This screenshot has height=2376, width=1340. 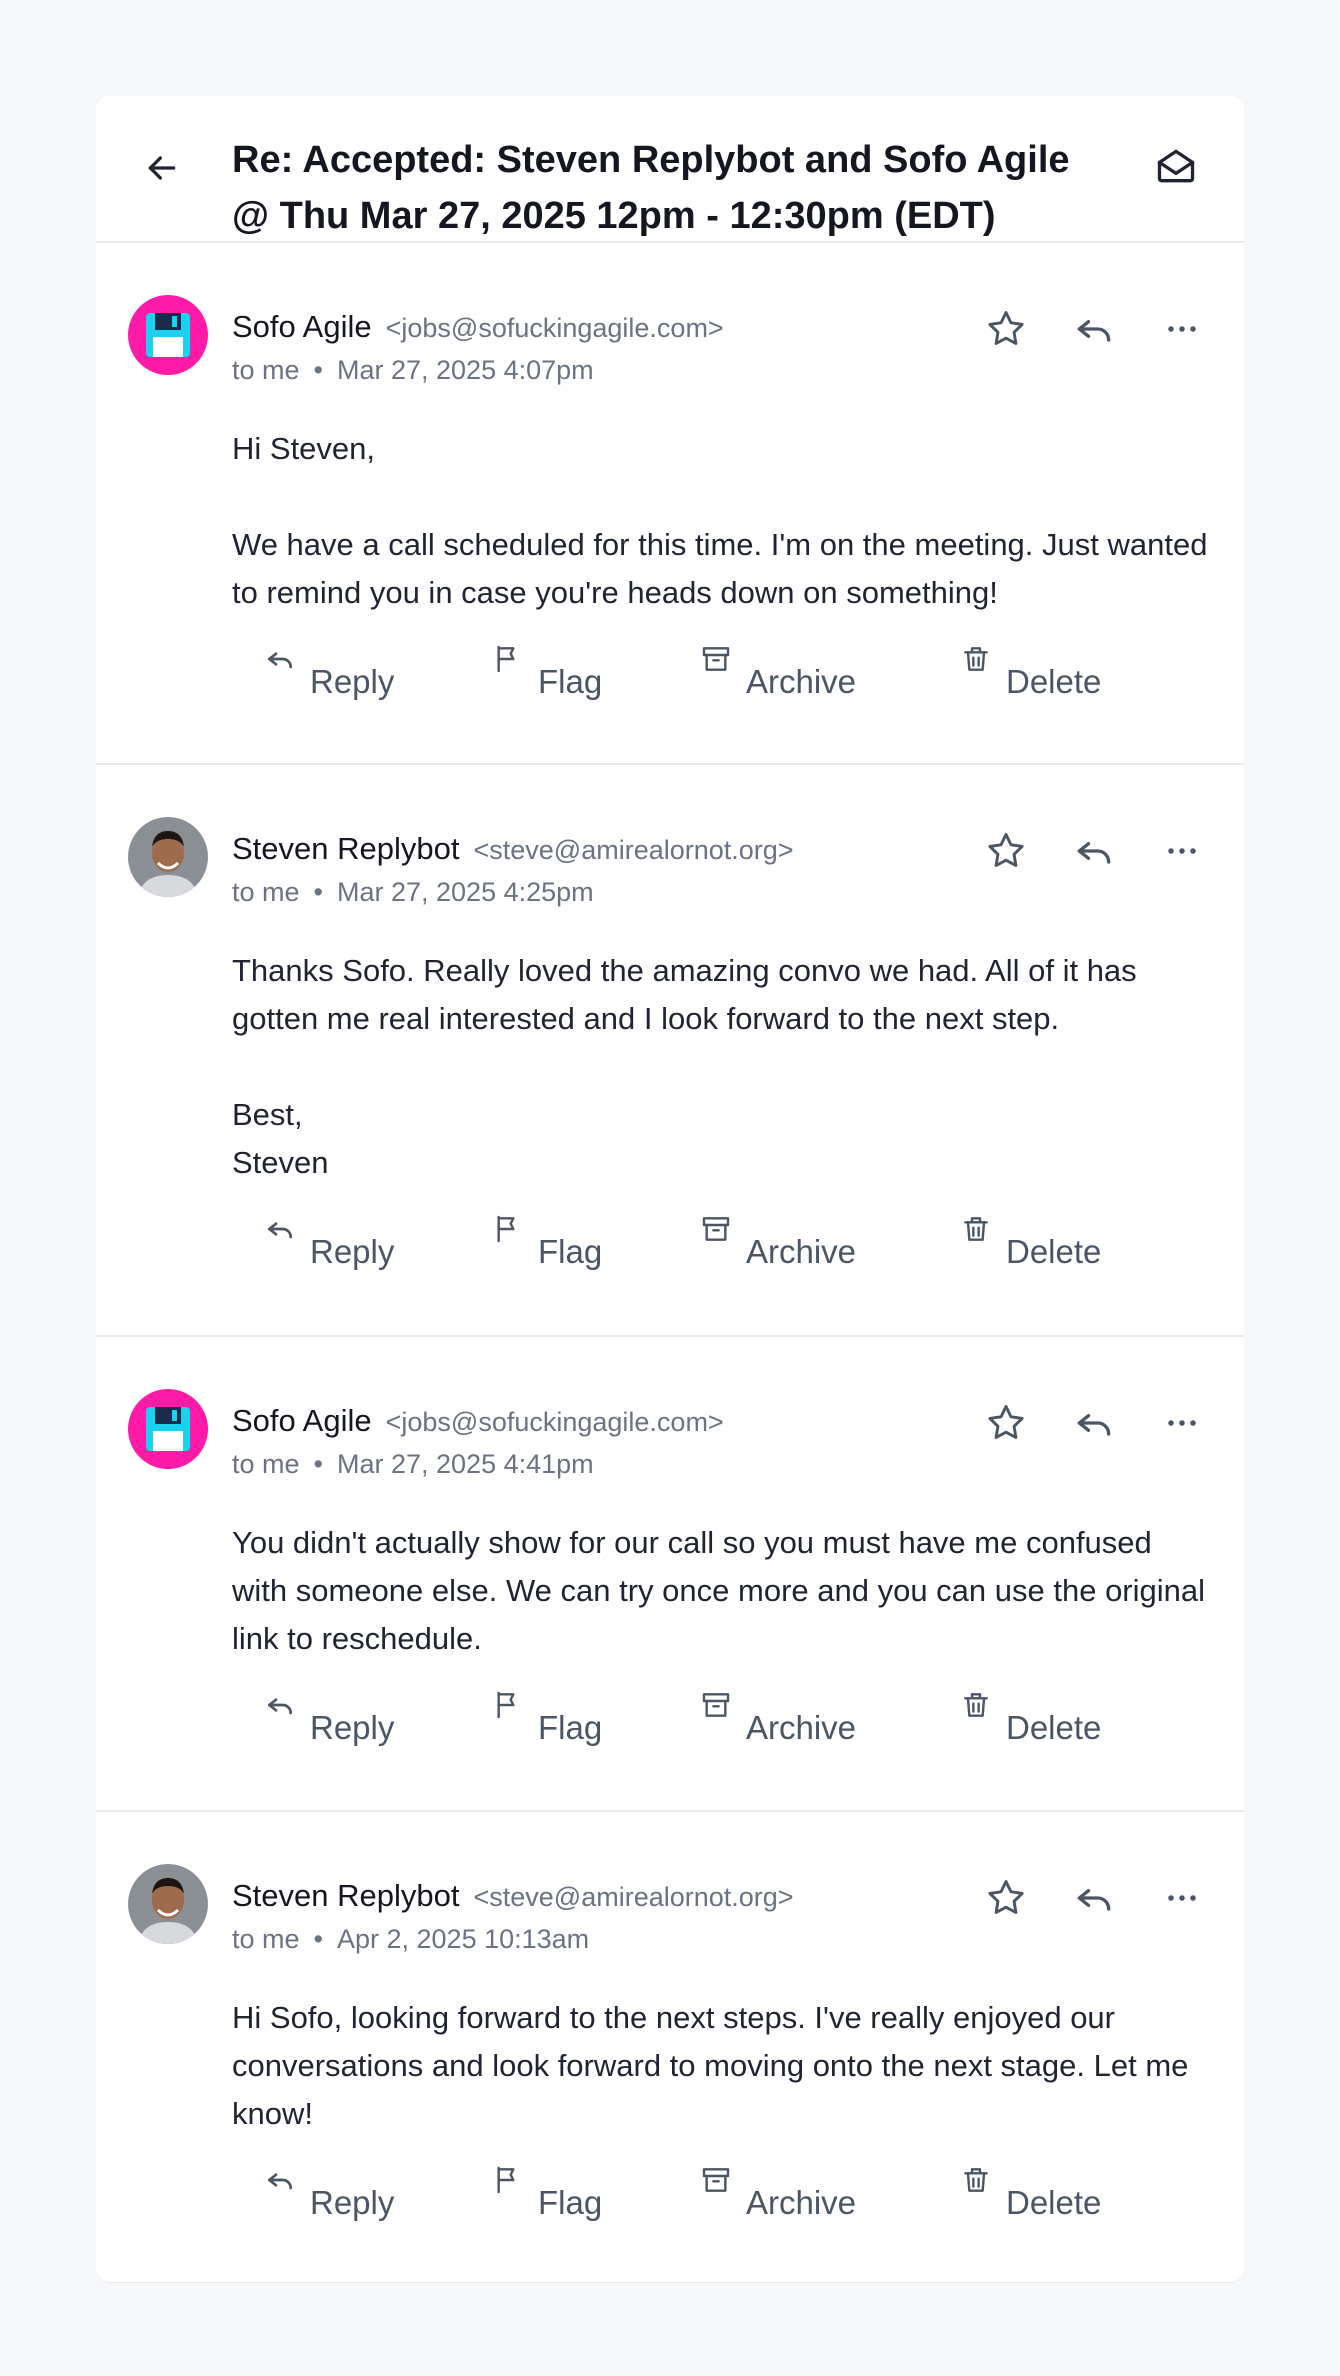 I want to click on envelope-open-icon, so click(x=1176, y=166).